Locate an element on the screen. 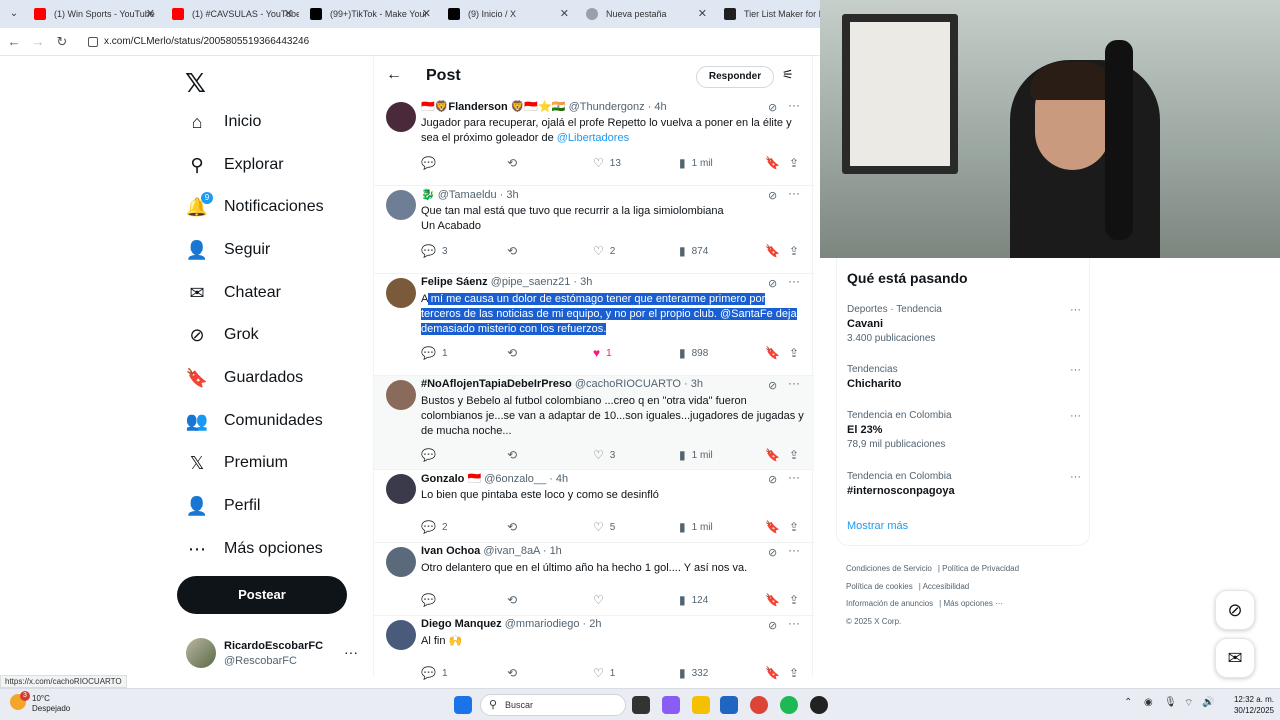 The image size is (1280, 720). footer-link: Política de cookies is located at coordinates (879, 586).